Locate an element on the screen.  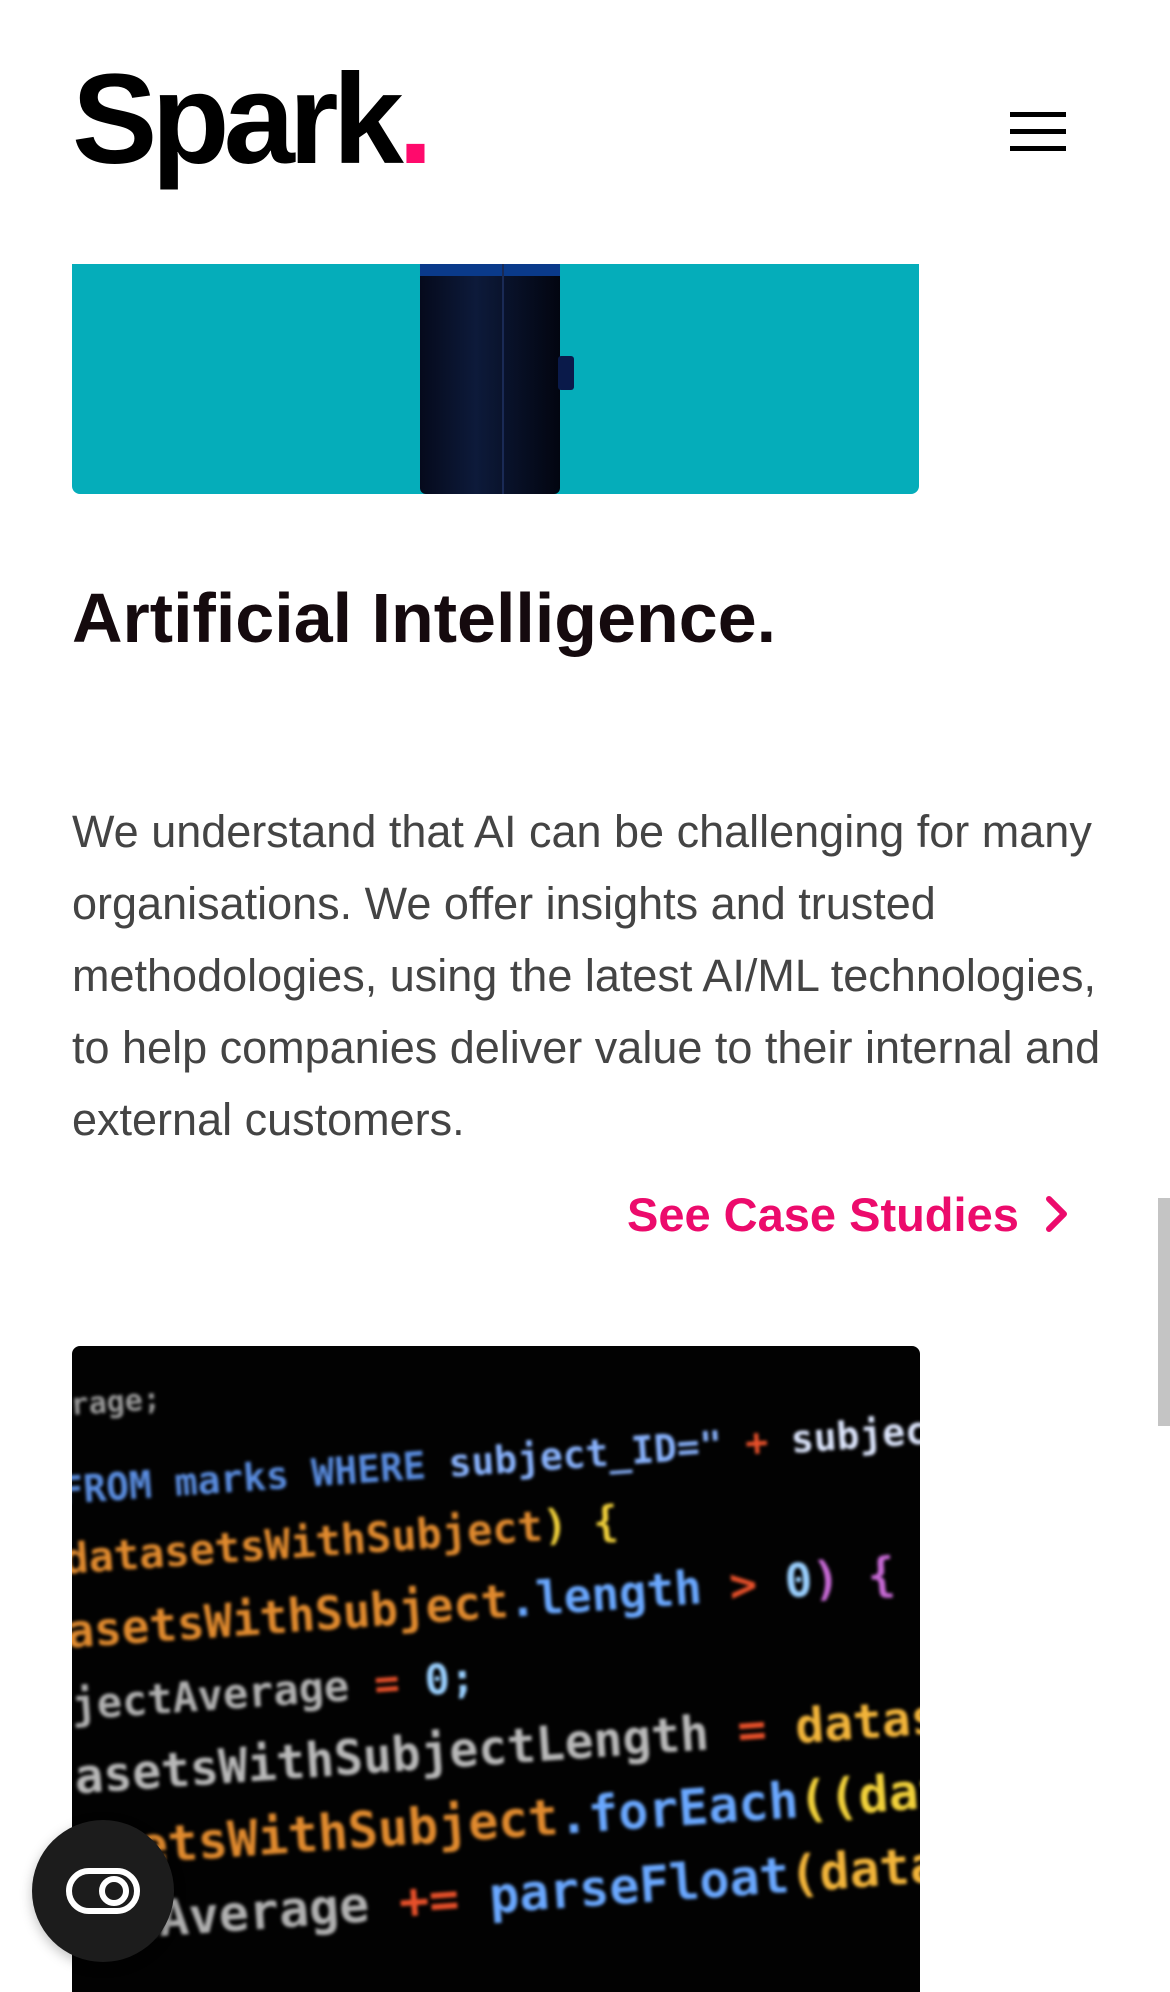
ai-hero-image is located at coordinates (495, 379).